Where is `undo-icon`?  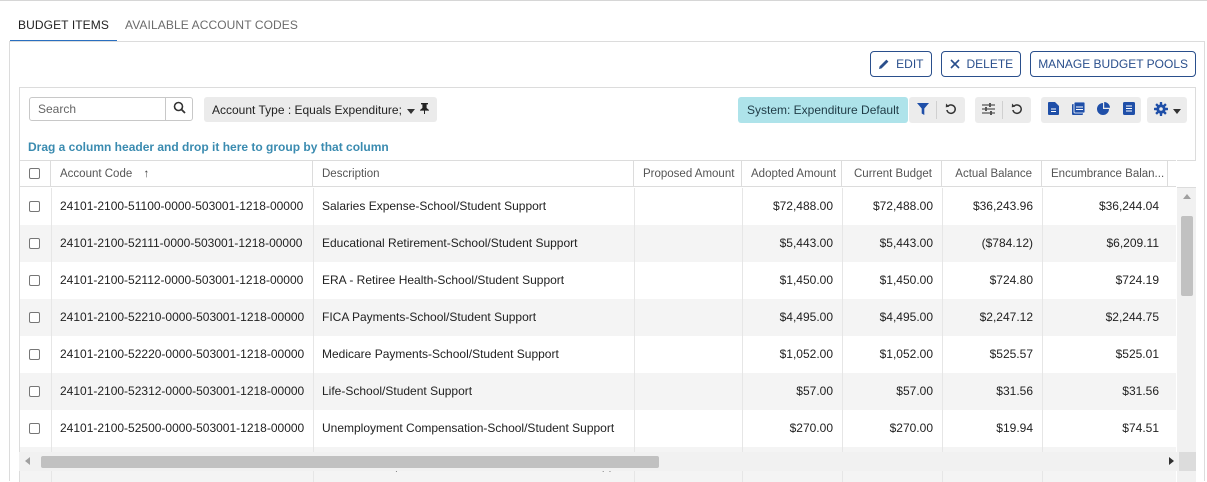 undo-icon is located at coordinates (951, 110).